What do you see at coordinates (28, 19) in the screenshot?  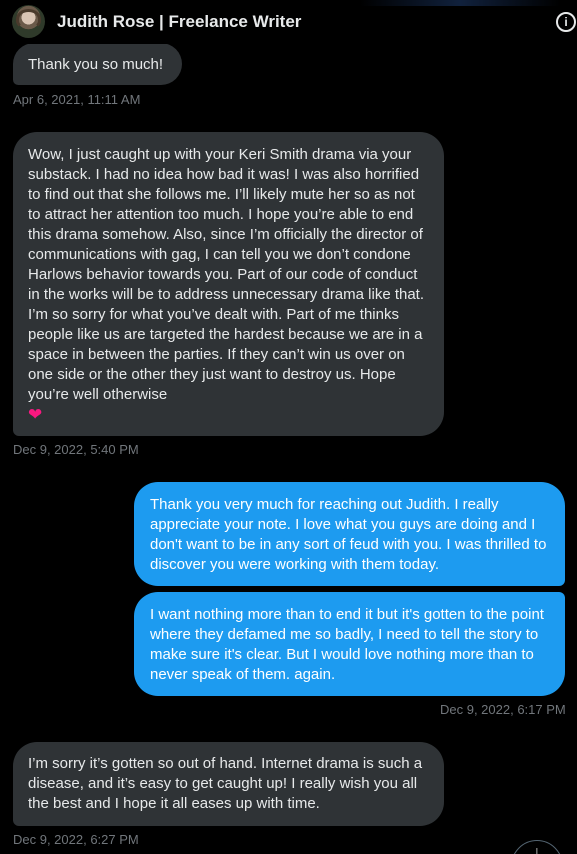 I see `avatar-hair` at bounding box center [28, 19].